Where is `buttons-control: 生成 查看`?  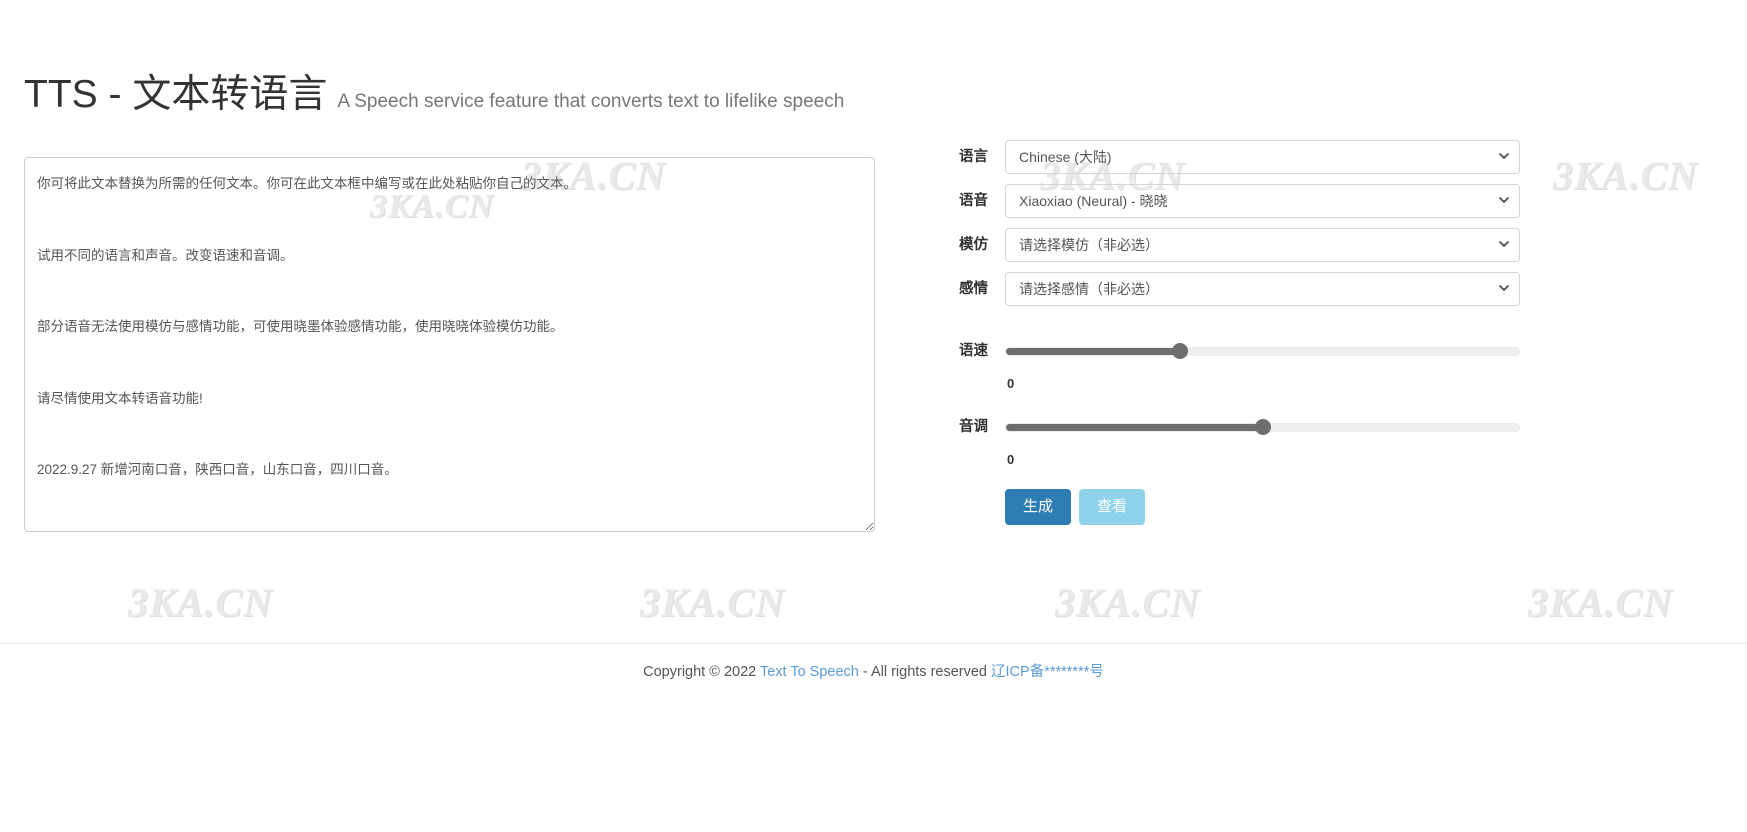
buttons-control: 生成 查看 is located at coordinates (1262, 507).